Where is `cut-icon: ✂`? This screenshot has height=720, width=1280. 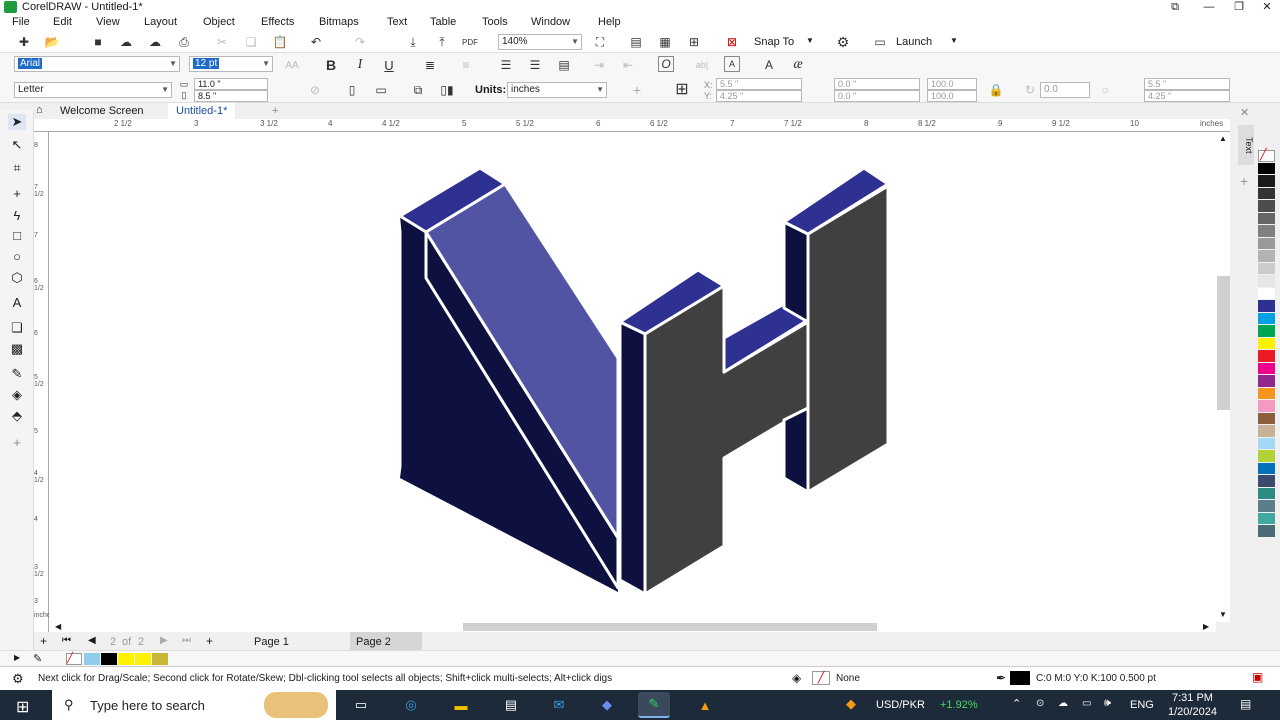 cut-icon: ✂ is located at coordinates (222, 42).